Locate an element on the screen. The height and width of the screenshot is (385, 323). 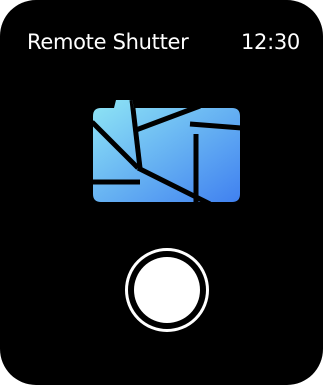
camera-aperture-graphic is located at coordinates (166, 151).